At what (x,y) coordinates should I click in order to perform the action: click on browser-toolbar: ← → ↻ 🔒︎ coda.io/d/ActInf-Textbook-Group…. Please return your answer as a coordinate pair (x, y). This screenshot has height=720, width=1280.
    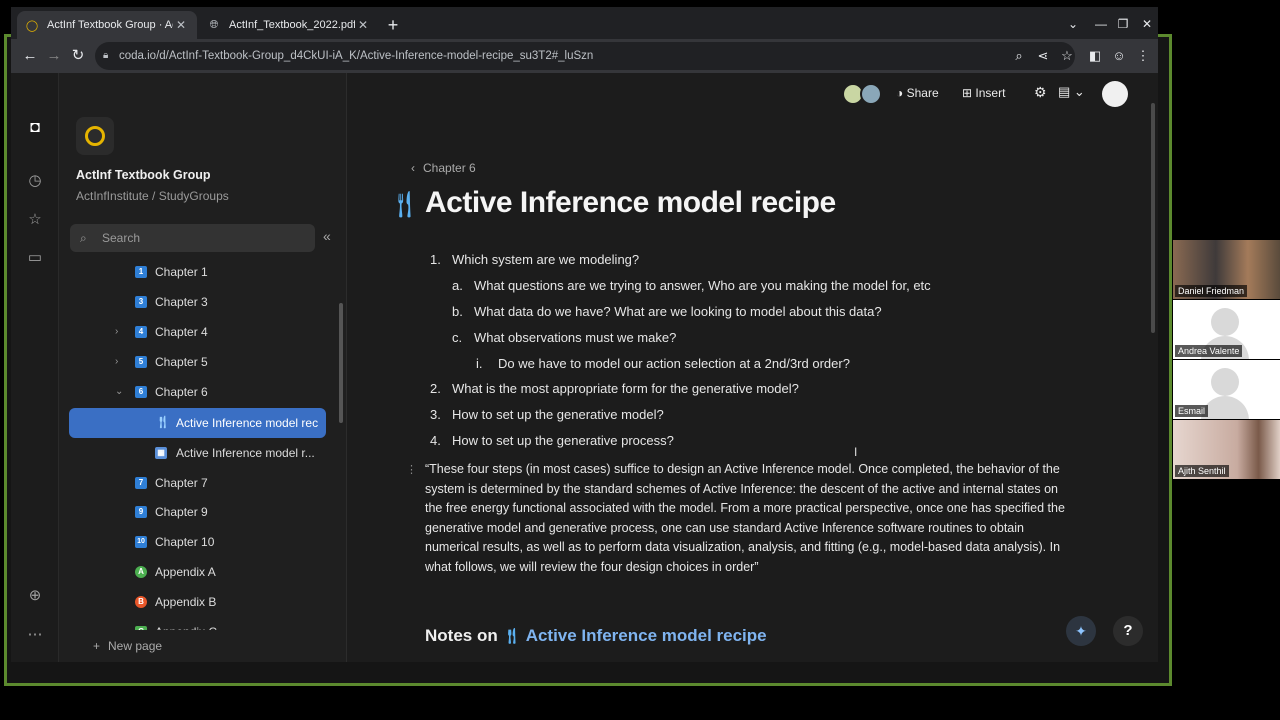
    Looking at the image, I should click on (584, 56).